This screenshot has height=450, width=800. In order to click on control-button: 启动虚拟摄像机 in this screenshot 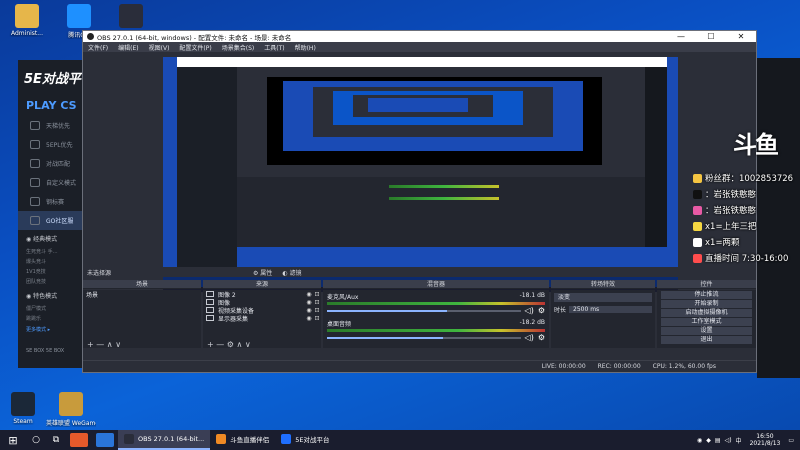, I will do `click(706, 313)`.